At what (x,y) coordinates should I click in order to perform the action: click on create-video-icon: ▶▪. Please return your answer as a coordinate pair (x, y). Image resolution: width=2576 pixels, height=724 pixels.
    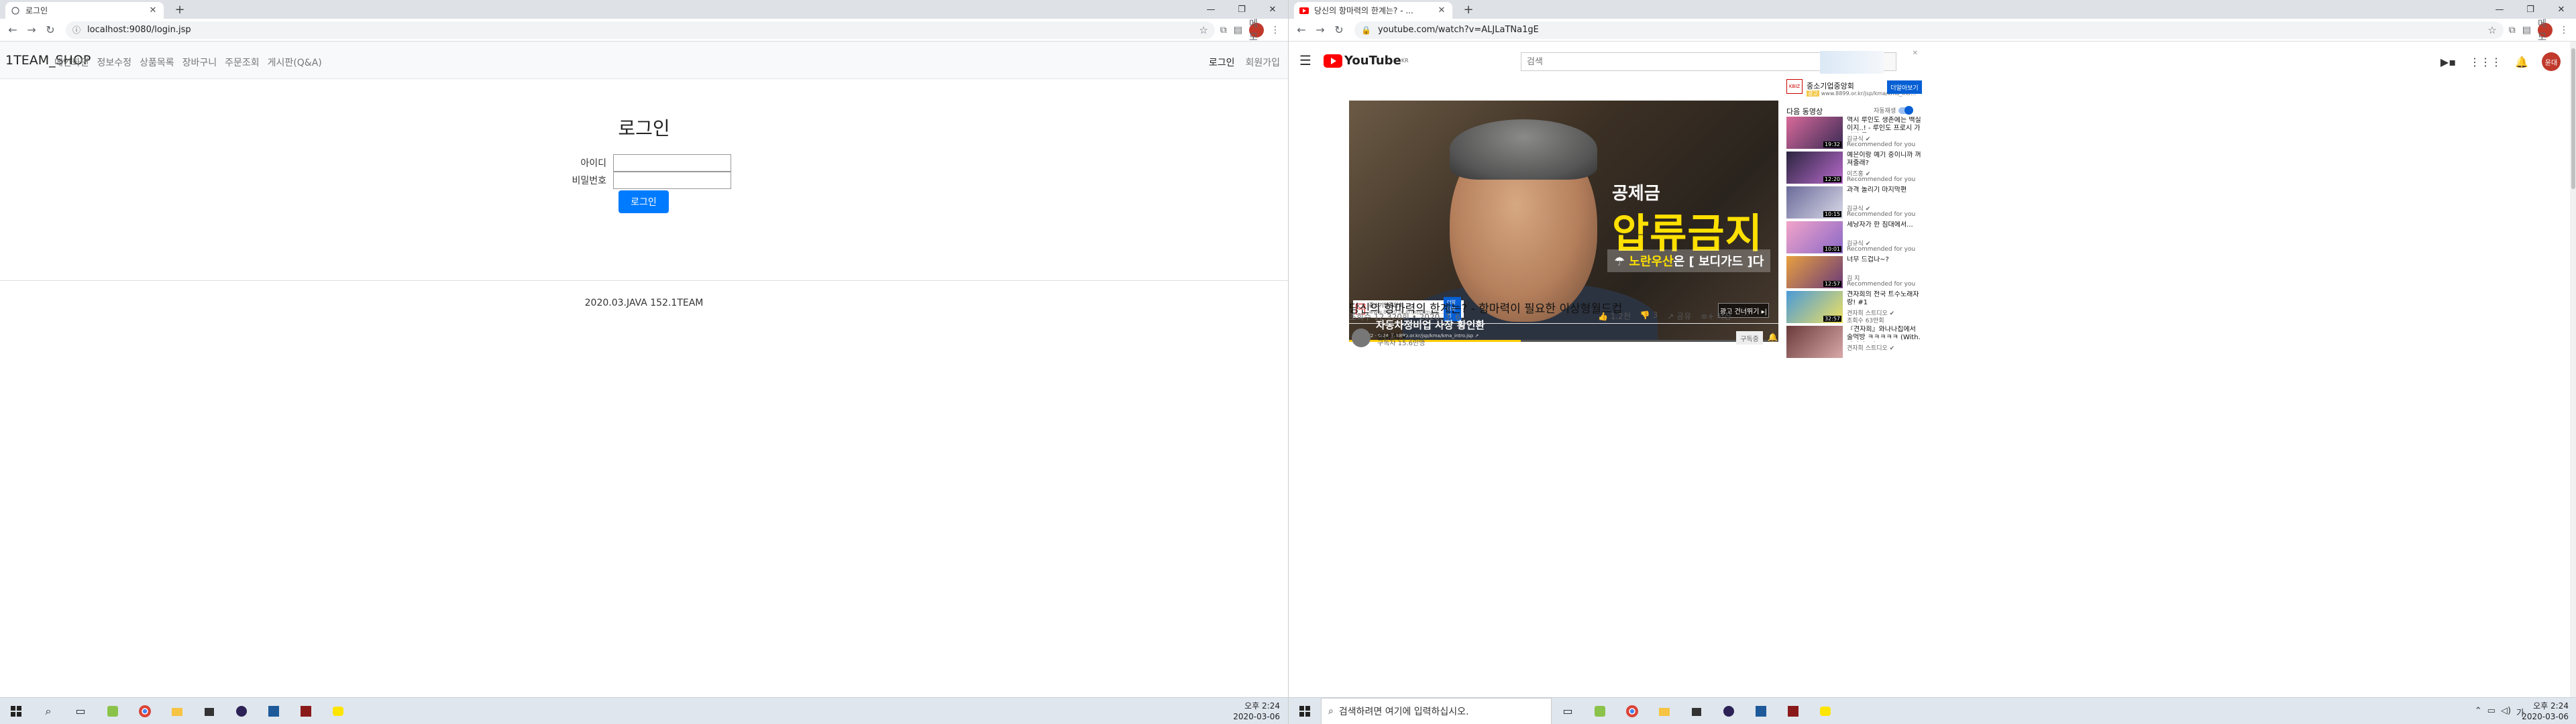
    Looking at the image, I should click on (2448, 62).